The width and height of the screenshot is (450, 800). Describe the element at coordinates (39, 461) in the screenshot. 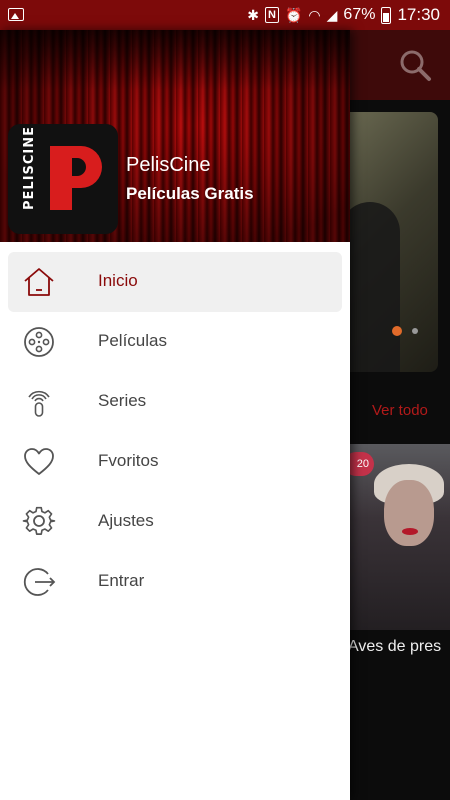

I see `heart-icon` at that location.